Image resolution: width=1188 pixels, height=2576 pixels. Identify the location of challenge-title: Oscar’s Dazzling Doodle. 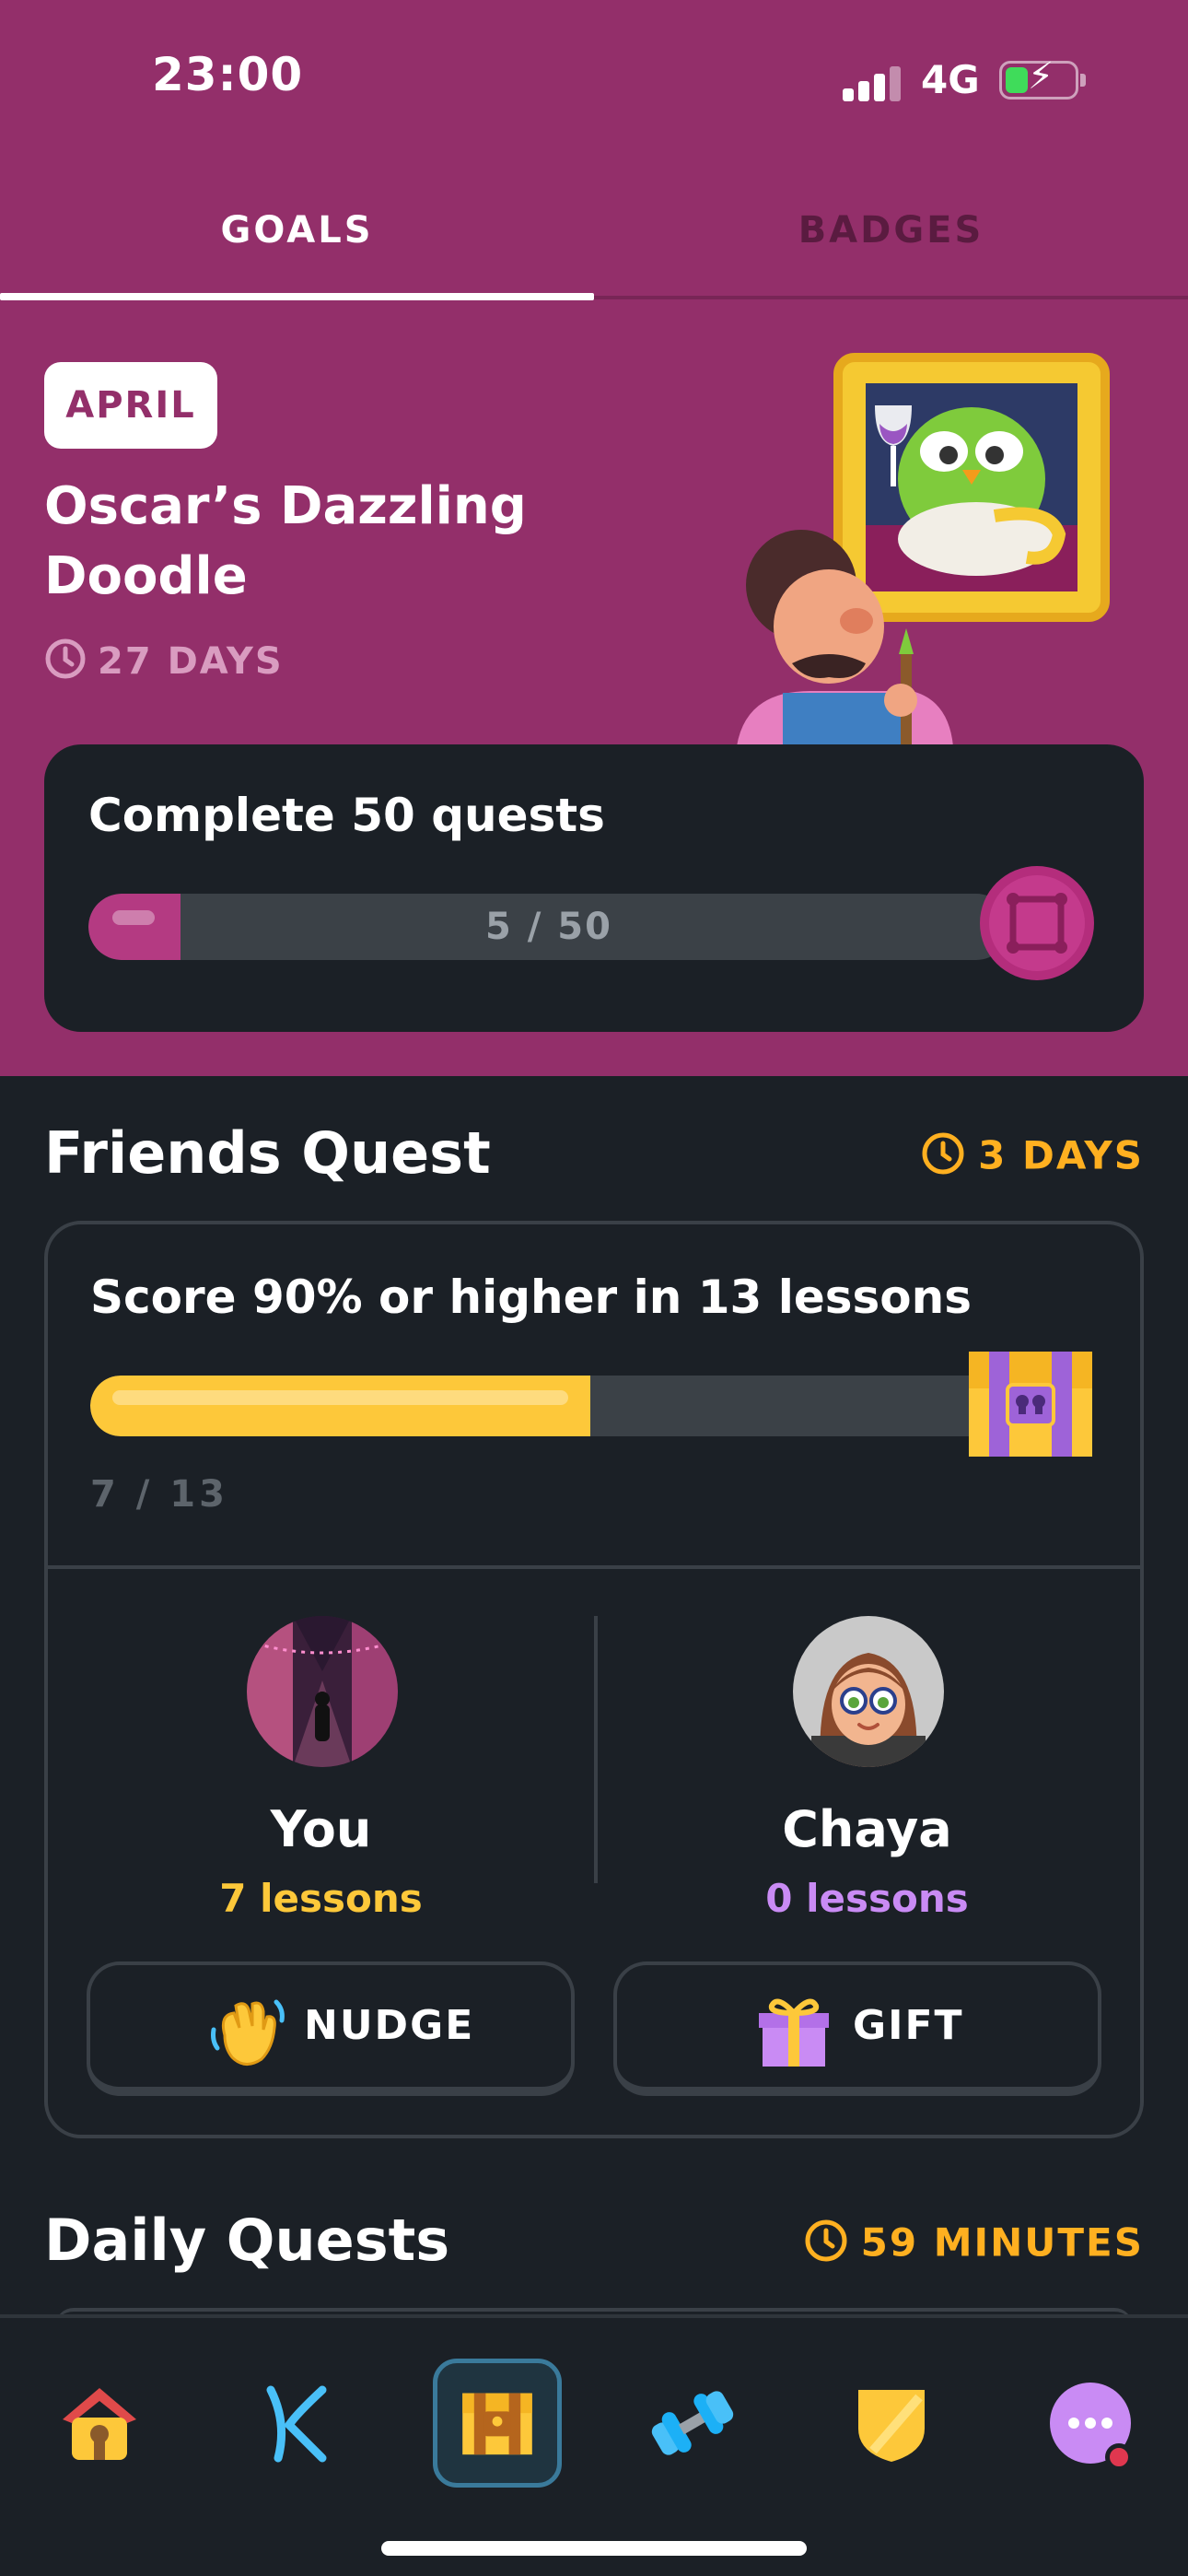
(285, 541).